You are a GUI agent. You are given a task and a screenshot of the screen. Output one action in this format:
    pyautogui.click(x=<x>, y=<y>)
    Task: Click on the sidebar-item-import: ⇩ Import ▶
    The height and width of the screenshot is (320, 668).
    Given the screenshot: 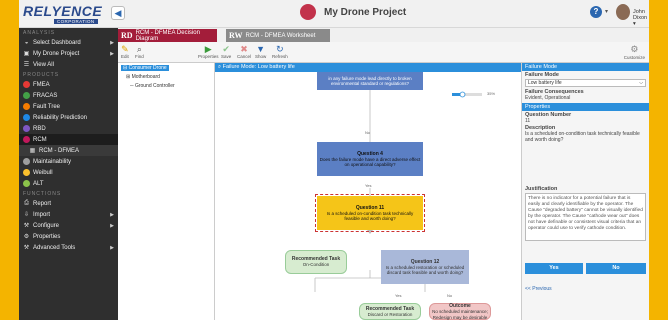 What is the action you would take?
    pyautogui.click(x=68, y=214)
    